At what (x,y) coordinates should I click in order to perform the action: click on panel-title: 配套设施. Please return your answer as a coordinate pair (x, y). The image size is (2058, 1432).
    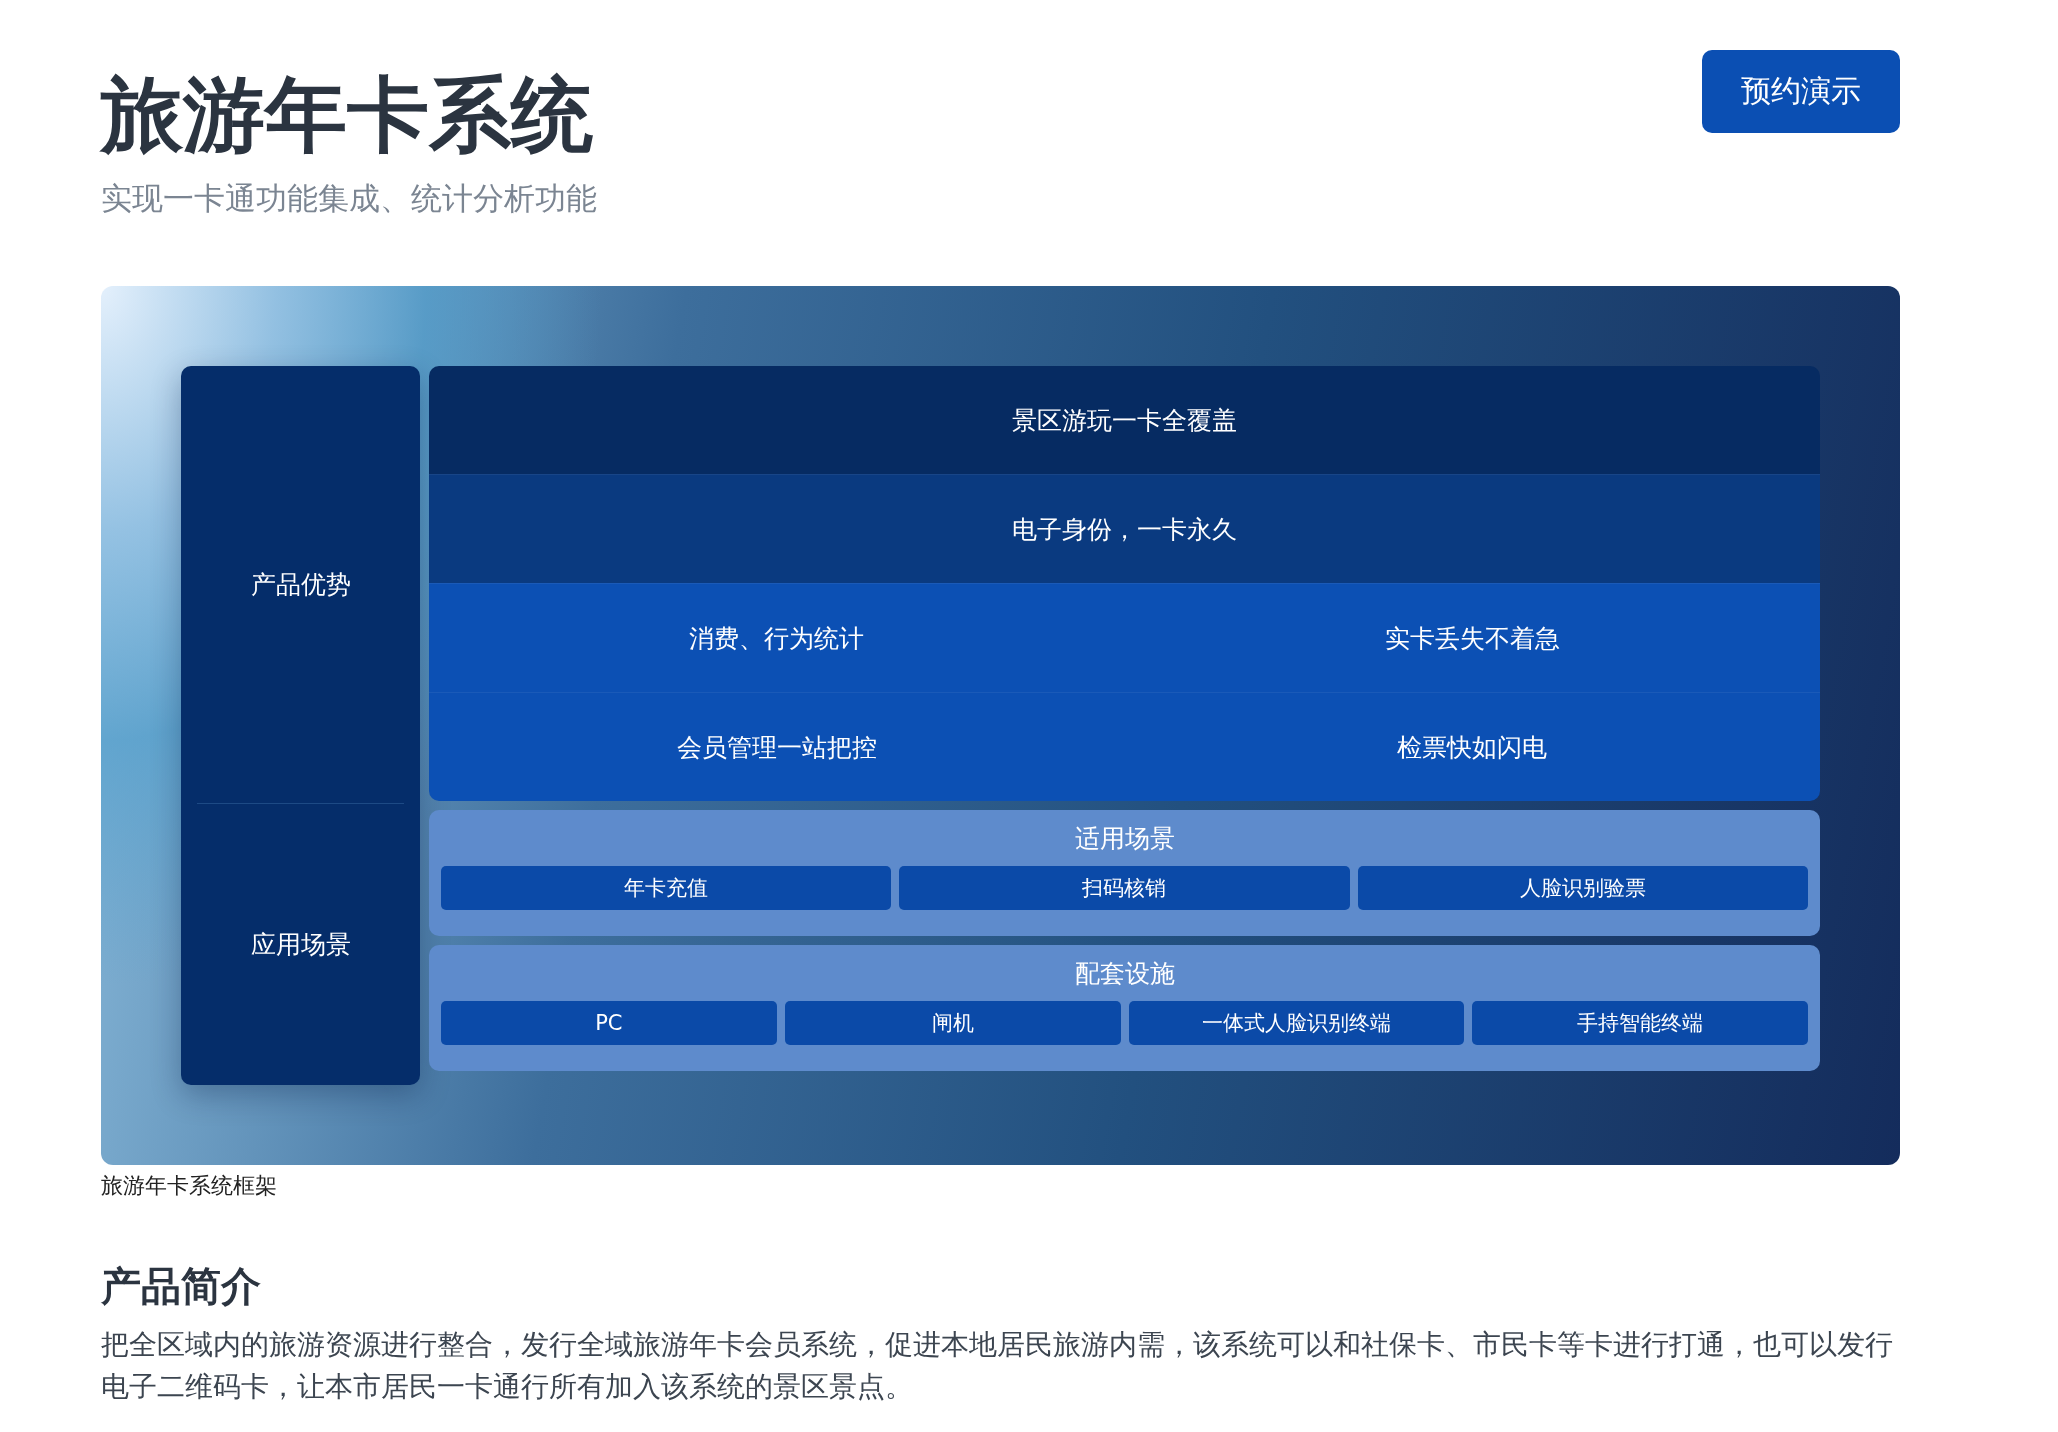
    Looking at the image, I should click on (1124, 974).